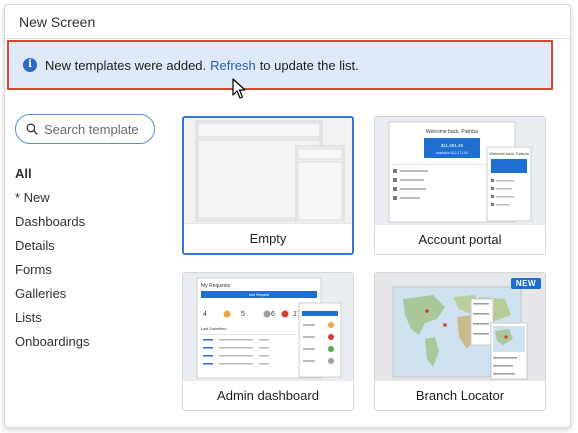 The image size is (578, 433). I want to click on preview-stat: 4, so click(205, 314).